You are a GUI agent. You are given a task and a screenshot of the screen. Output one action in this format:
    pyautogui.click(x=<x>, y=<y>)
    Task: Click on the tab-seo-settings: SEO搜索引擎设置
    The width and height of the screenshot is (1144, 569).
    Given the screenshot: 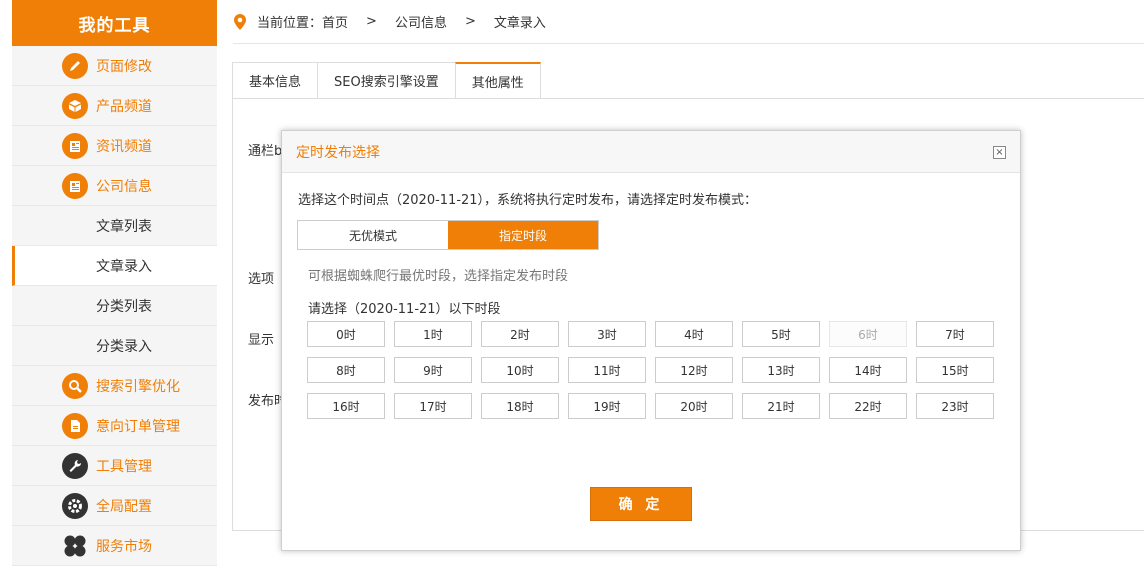 What is the action you would take?
    pyautogui.click(x=386, y=80)
    